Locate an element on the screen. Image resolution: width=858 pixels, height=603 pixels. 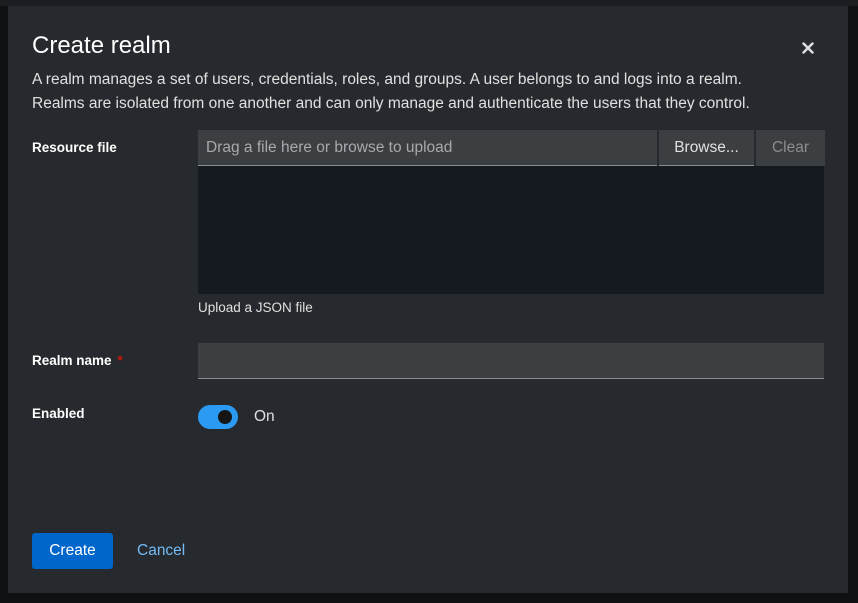
switch-knob is located at coordinates (225, 417).